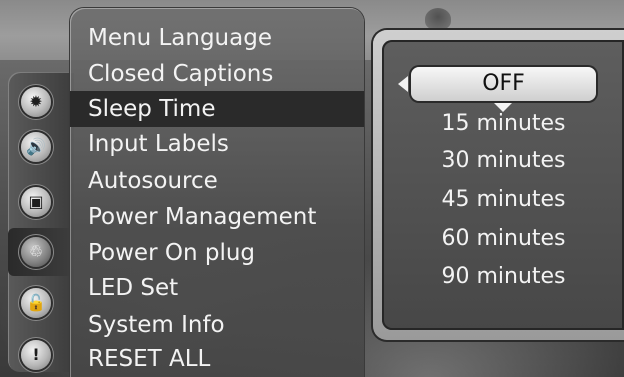 Image resolution: width=624 pixels, height=377 pixels. What do you see at coordinates (503, 84) in the screenshot?
I see `sleep-time-current-value: OFF` at bounding box center [503, 84].